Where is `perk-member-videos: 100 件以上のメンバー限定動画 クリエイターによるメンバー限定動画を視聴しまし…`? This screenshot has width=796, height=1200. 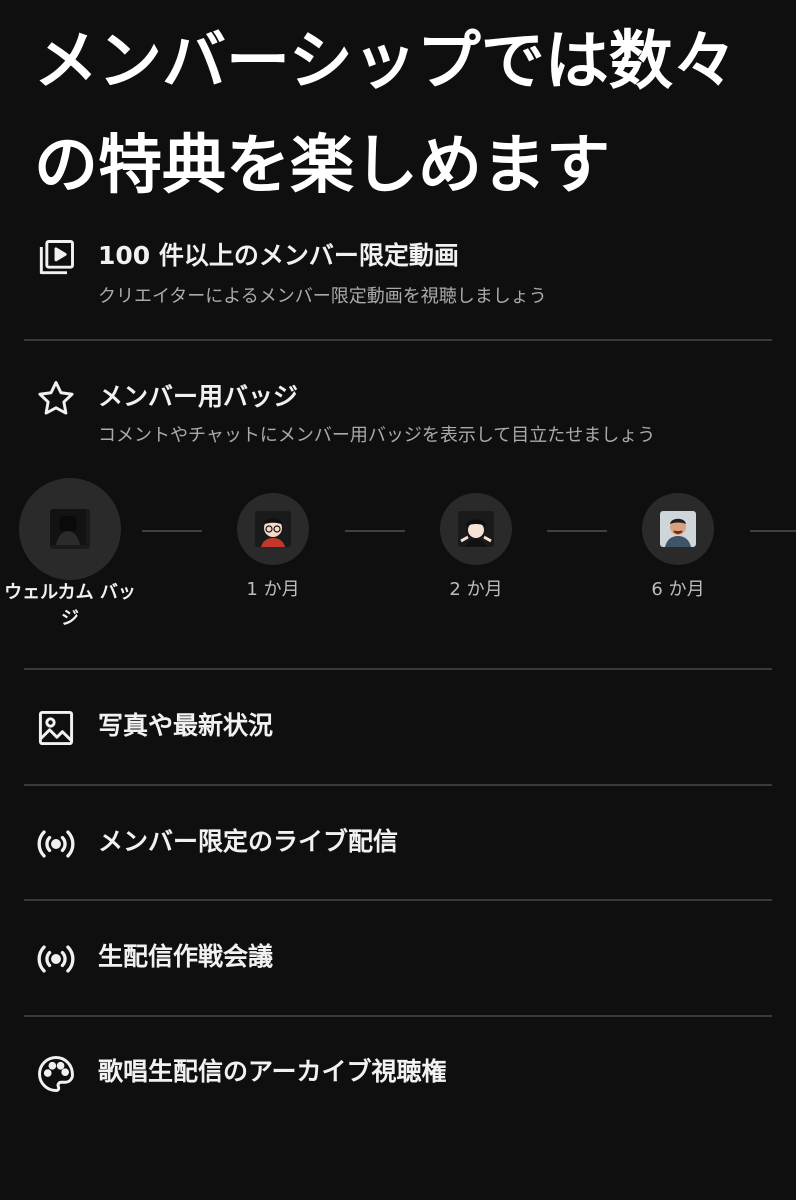 perk-member-videos: 100 件以上のメンバー限定動画 クリエイターによるメンバー限定動画を視聴しまし… is located at coordinates (398, 274).